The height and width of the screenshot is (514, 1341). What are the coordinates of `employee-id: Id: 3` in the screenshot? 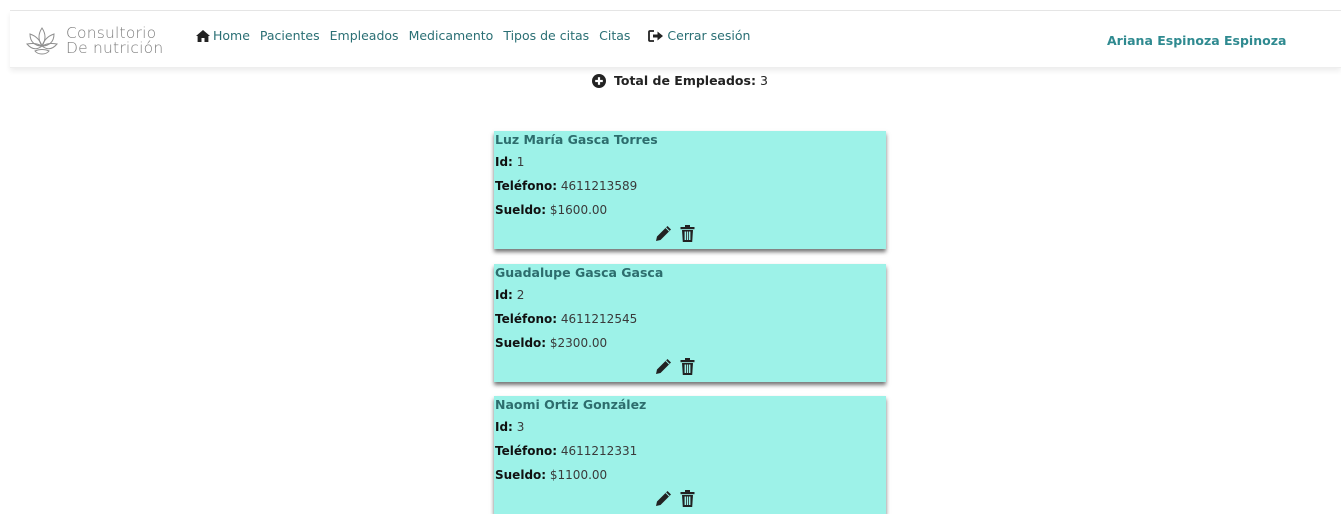 It's located at (509, 427).